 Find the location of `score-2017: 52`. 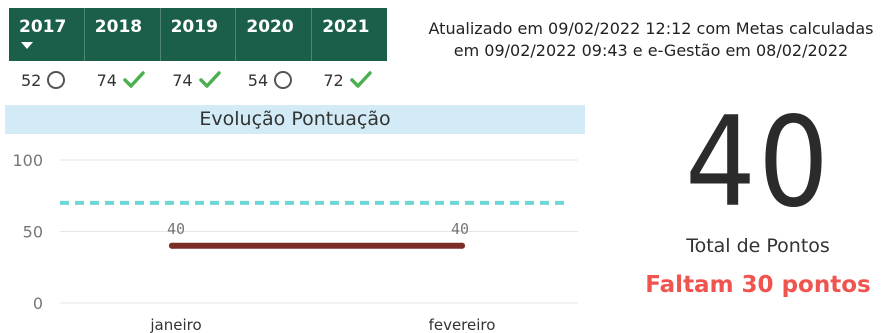

score-2017: 52 is located at coordinates (47, 80).